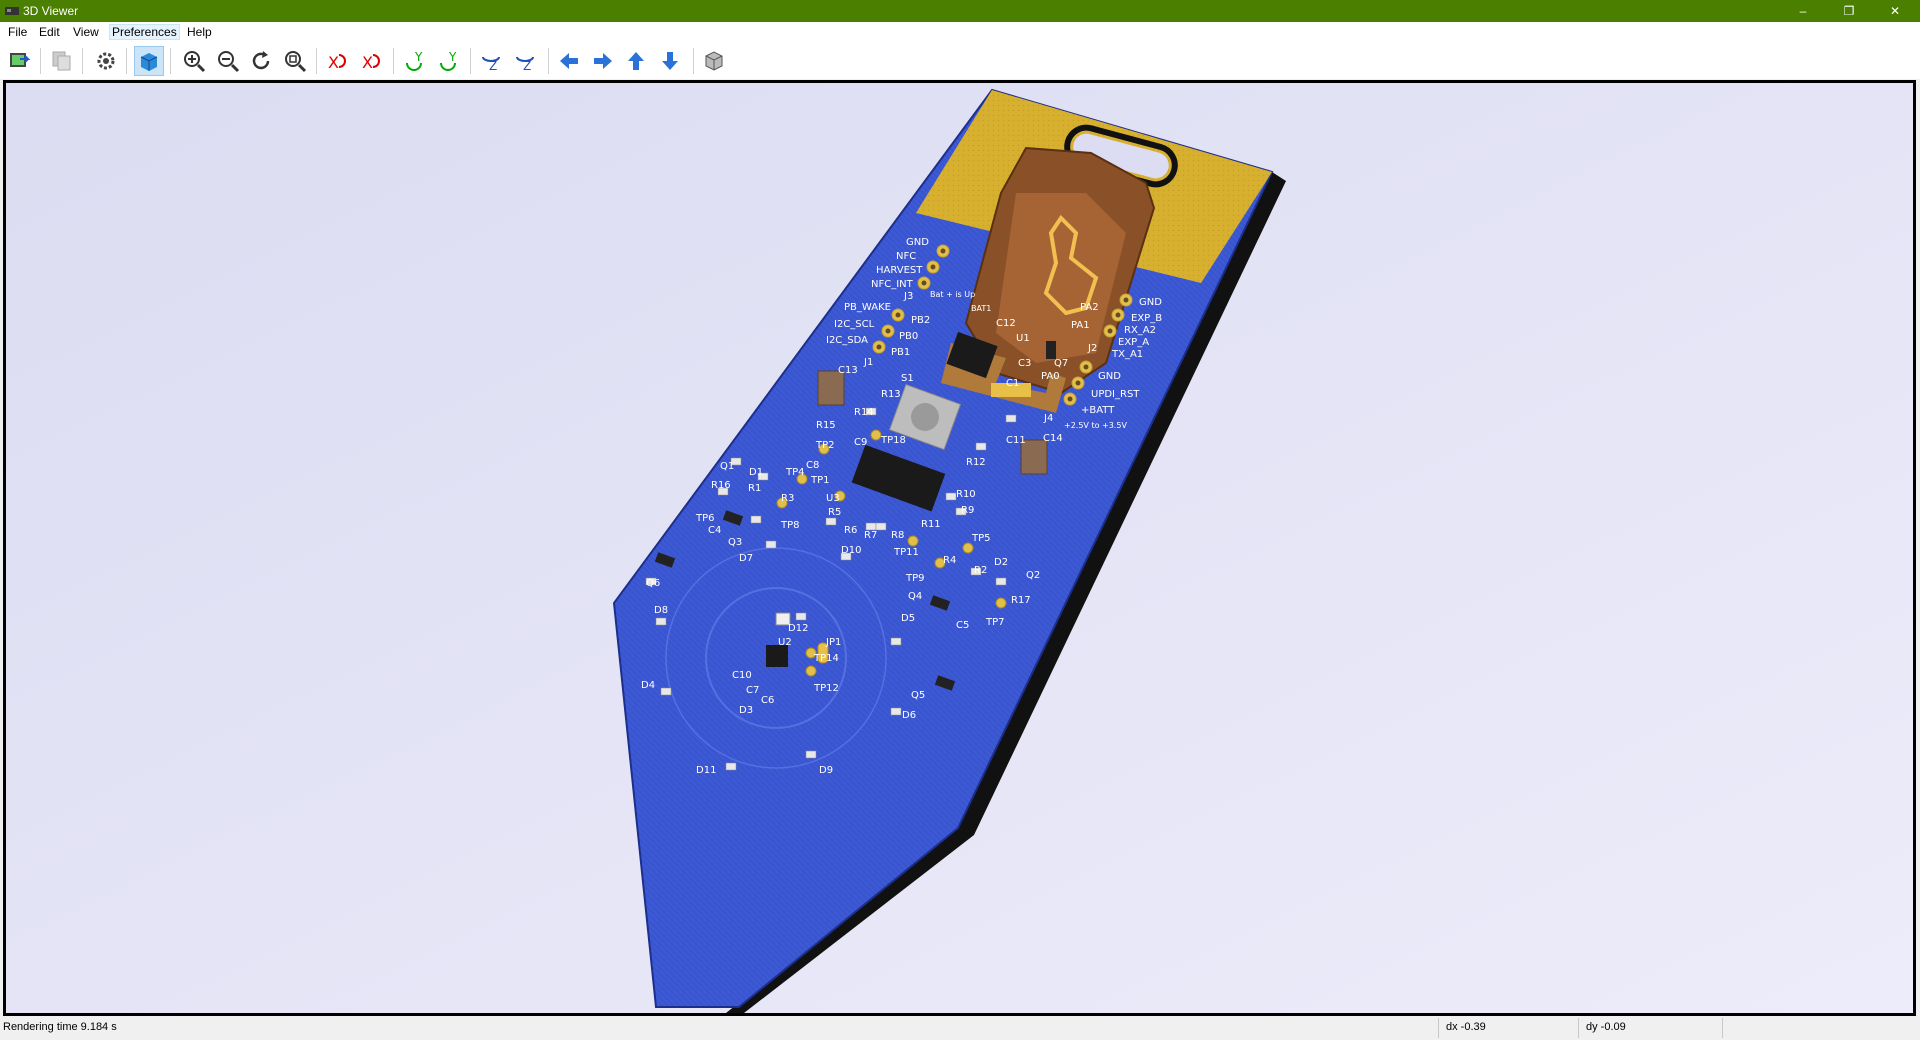 This screenshot has height=1040, width=1920. Describe the element at coordinates (1127, 354) in the screenshot. I see `label-tx-a1: TX_A1` at that location.